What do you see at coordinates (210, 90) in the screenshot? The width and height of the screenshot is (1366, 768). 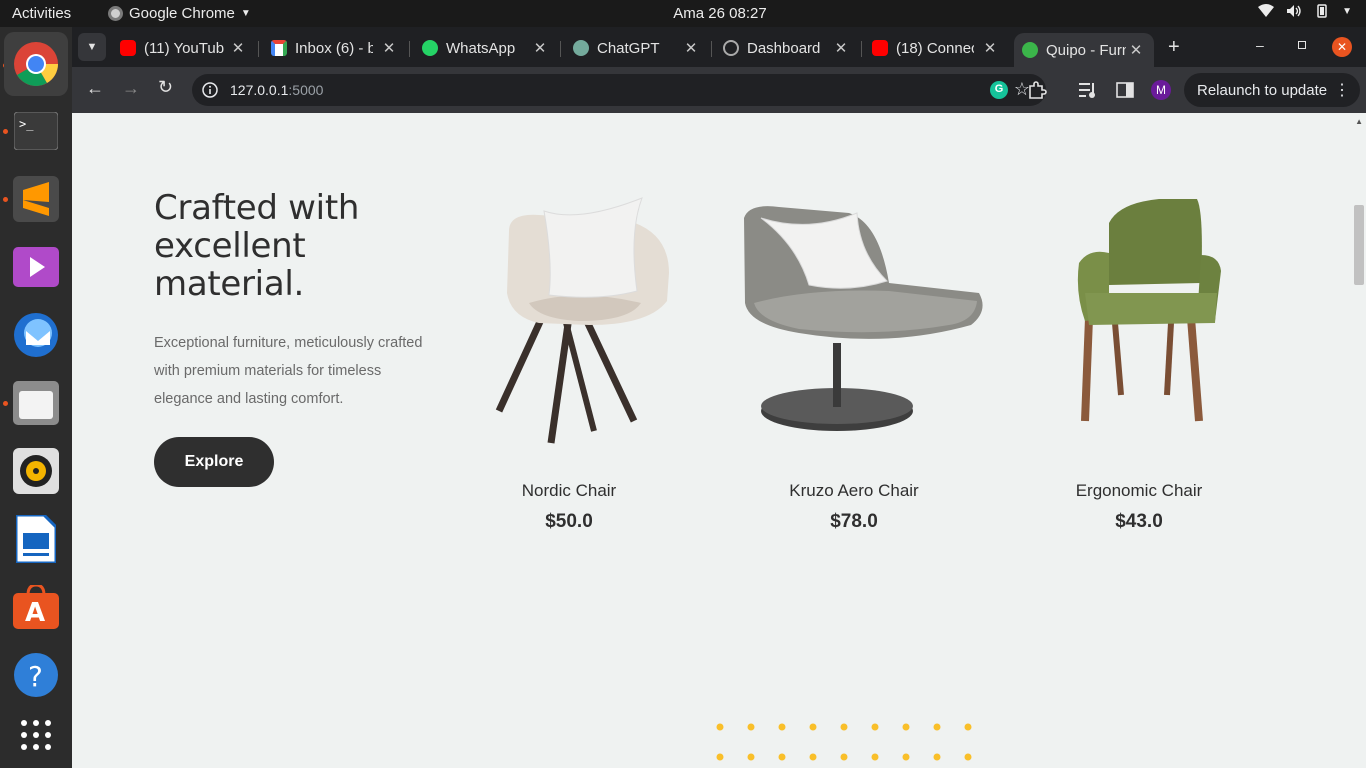 I see `info-icon` at bounding box center [210, 90].